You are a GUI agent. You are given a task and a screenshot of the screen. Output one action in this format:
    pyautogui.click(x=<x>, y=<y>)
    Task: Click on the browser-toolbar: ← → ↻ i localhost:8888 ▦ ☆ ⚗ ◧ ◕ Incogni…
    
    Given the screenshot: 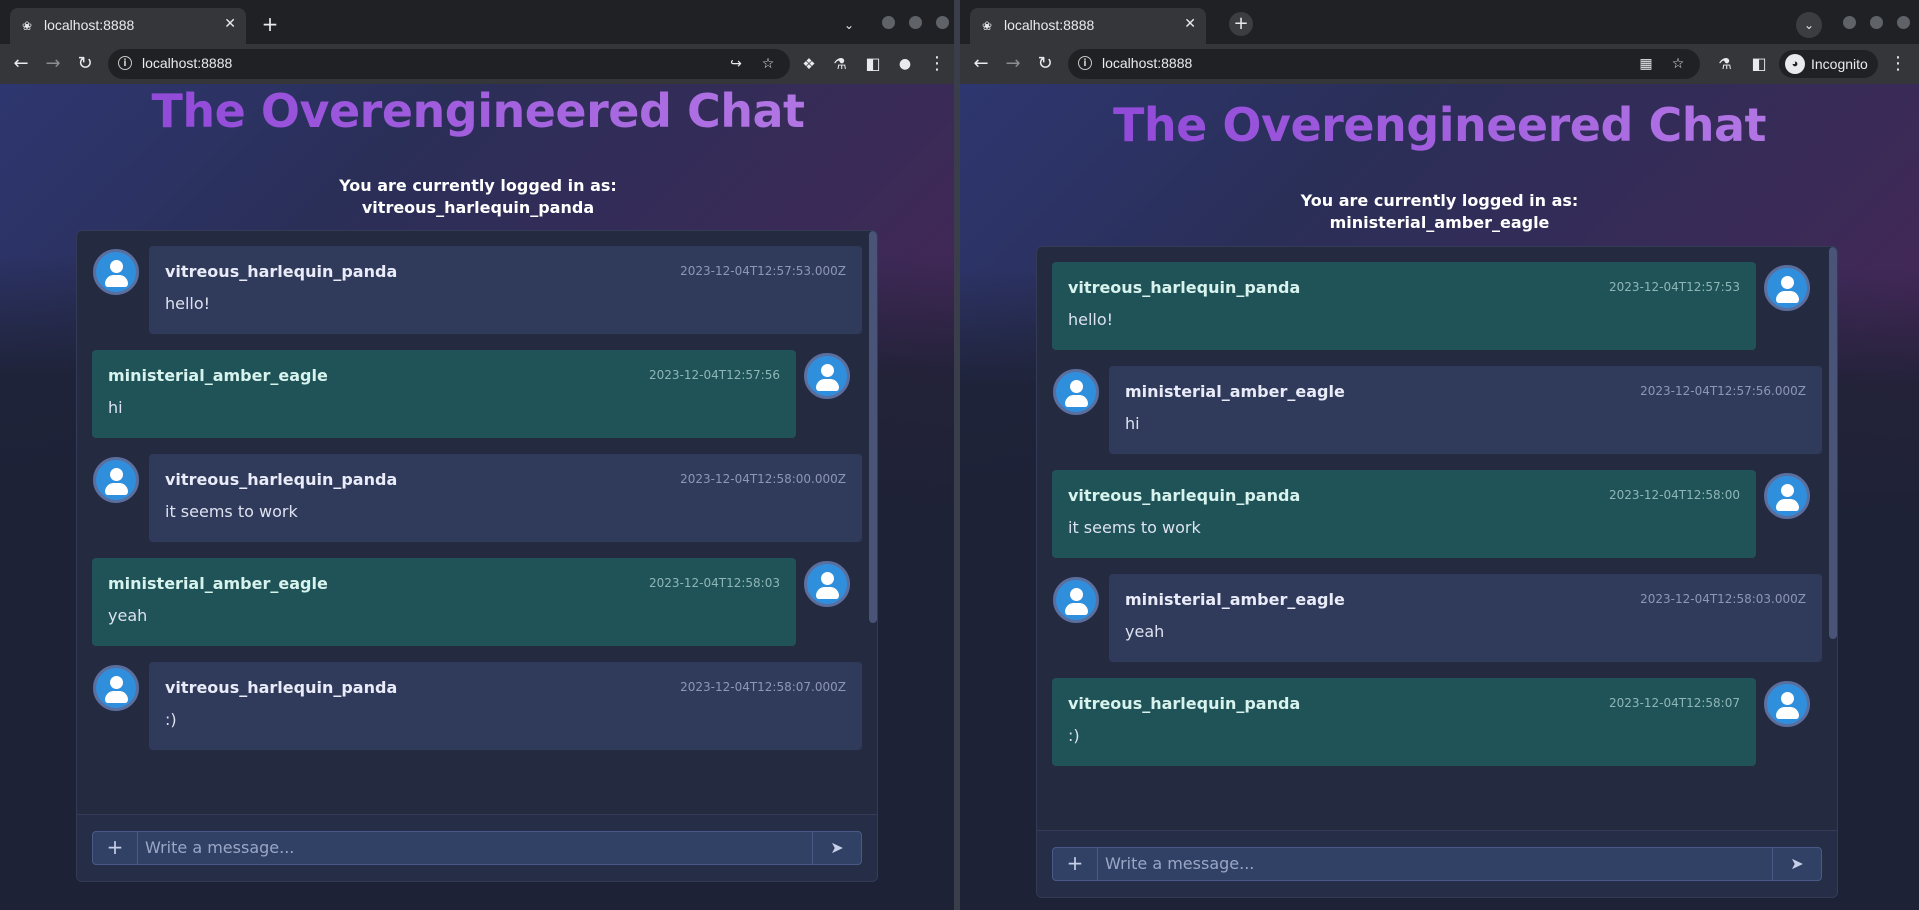 What is the action you would take?
    pyautogui.click(x=1439, y=64)
    